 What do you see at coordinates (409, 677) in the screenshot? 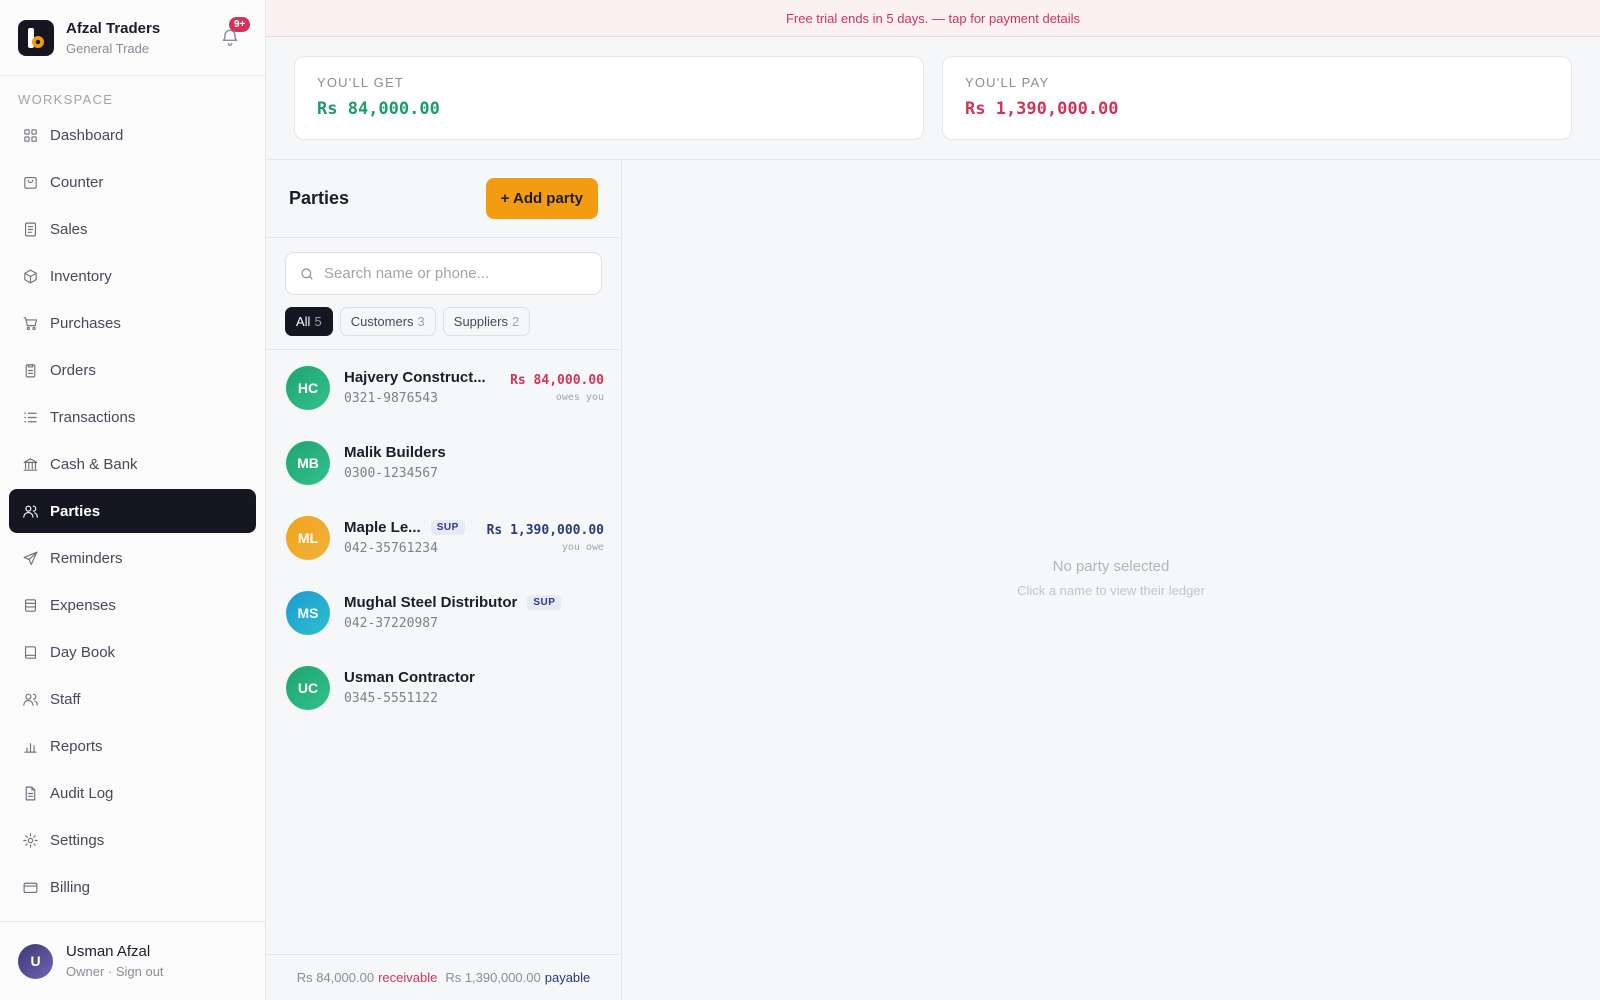
I see `party-name: Usman Contractor` at bounding box center [409, 677].